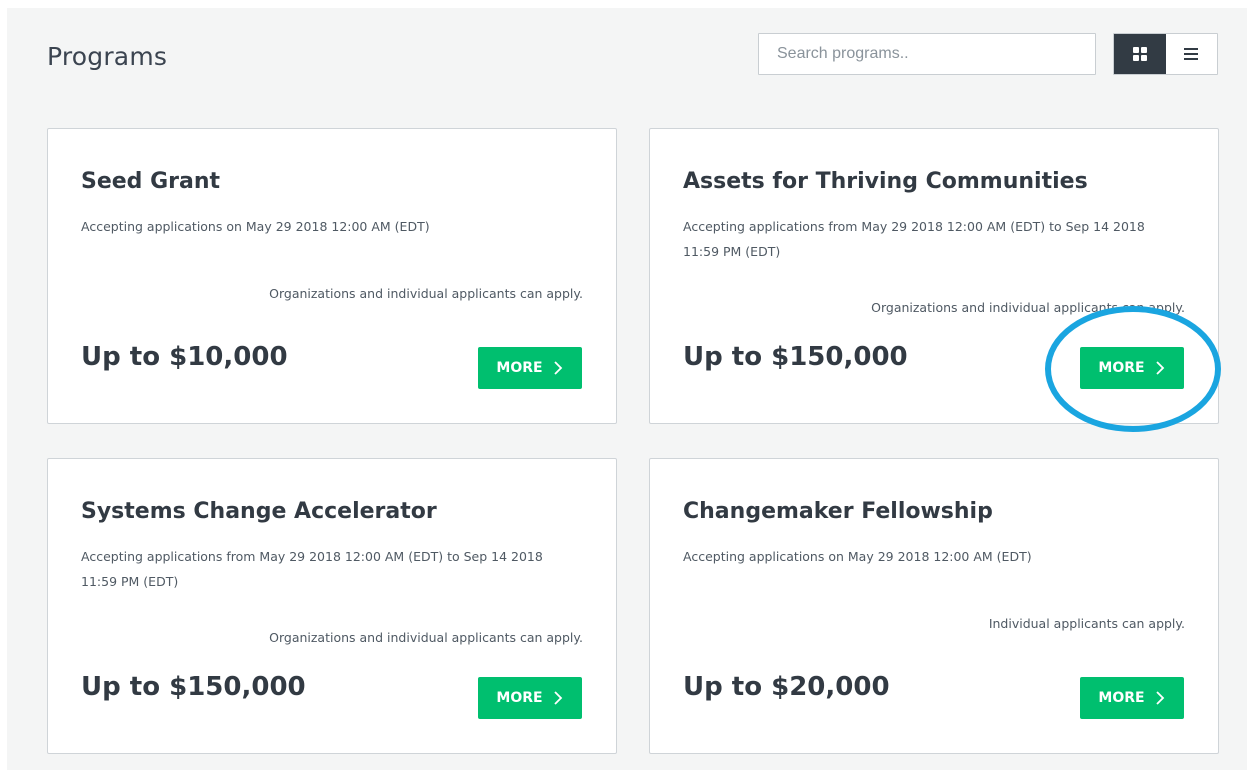  What do you see at coordinates (927, 54) in the screenshot?
I see `search-input` at bounding box center [927, 54].